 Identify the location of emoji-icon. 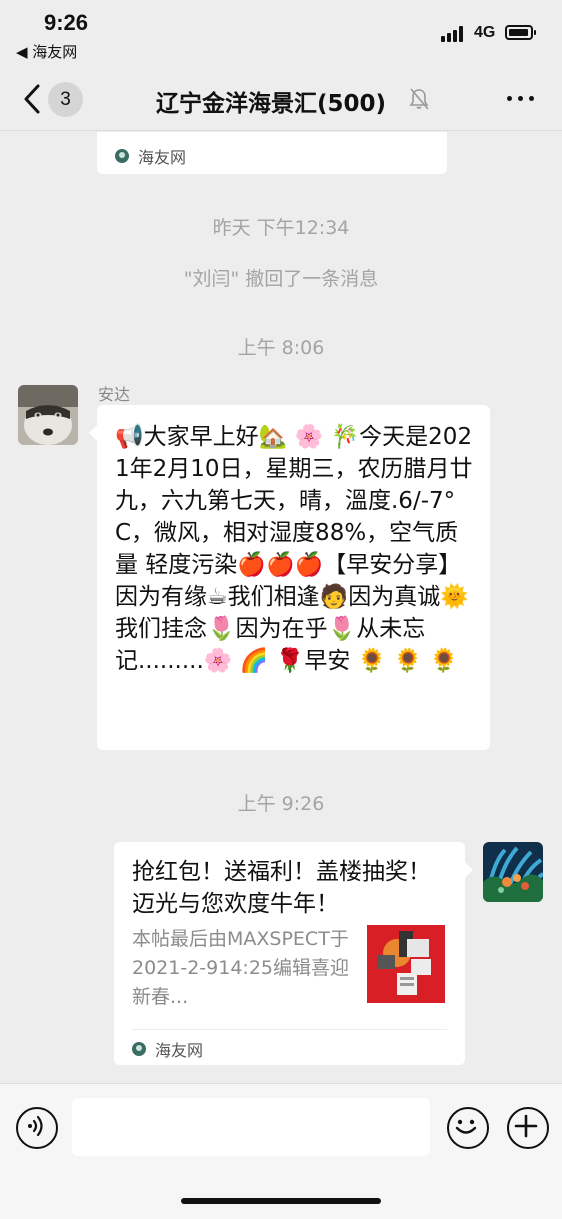
(468, 1128).